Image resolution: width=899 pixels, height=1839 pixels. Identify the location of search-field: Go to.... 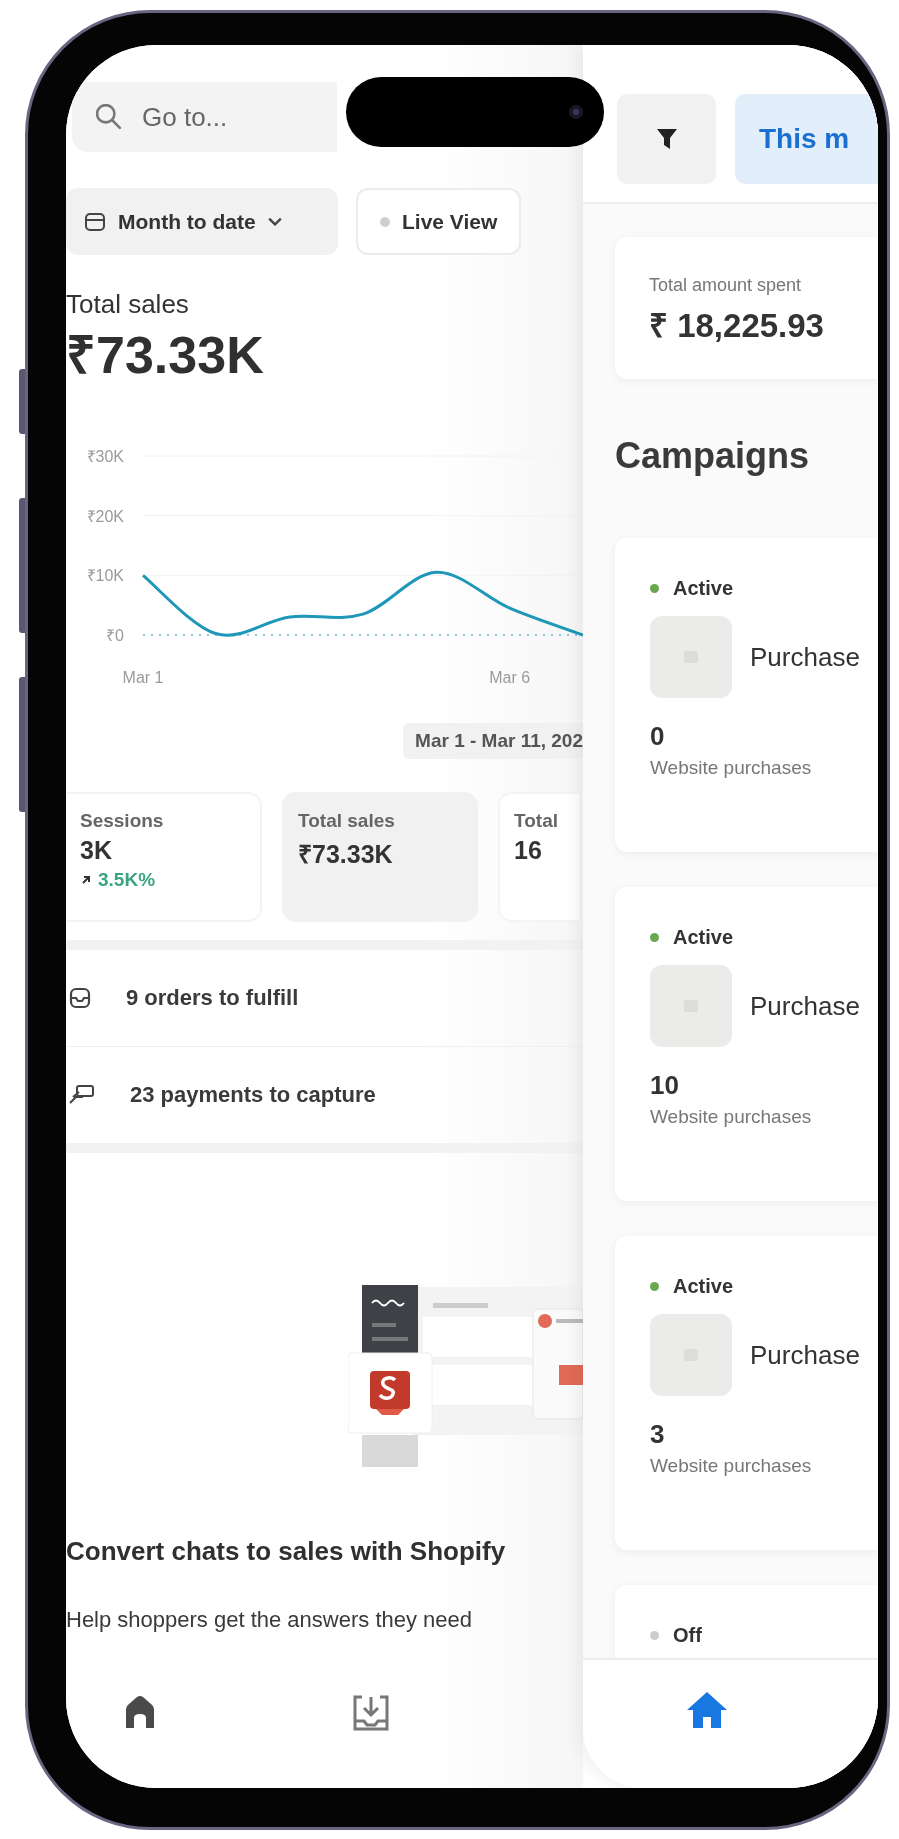
(204, 117).